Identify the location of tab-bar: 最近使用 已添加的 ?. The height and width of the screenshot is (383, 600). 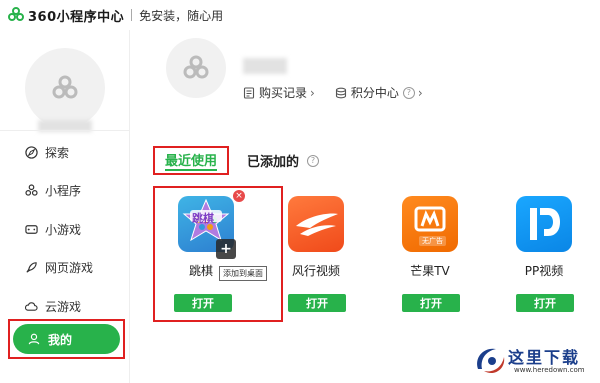
(236, 160).